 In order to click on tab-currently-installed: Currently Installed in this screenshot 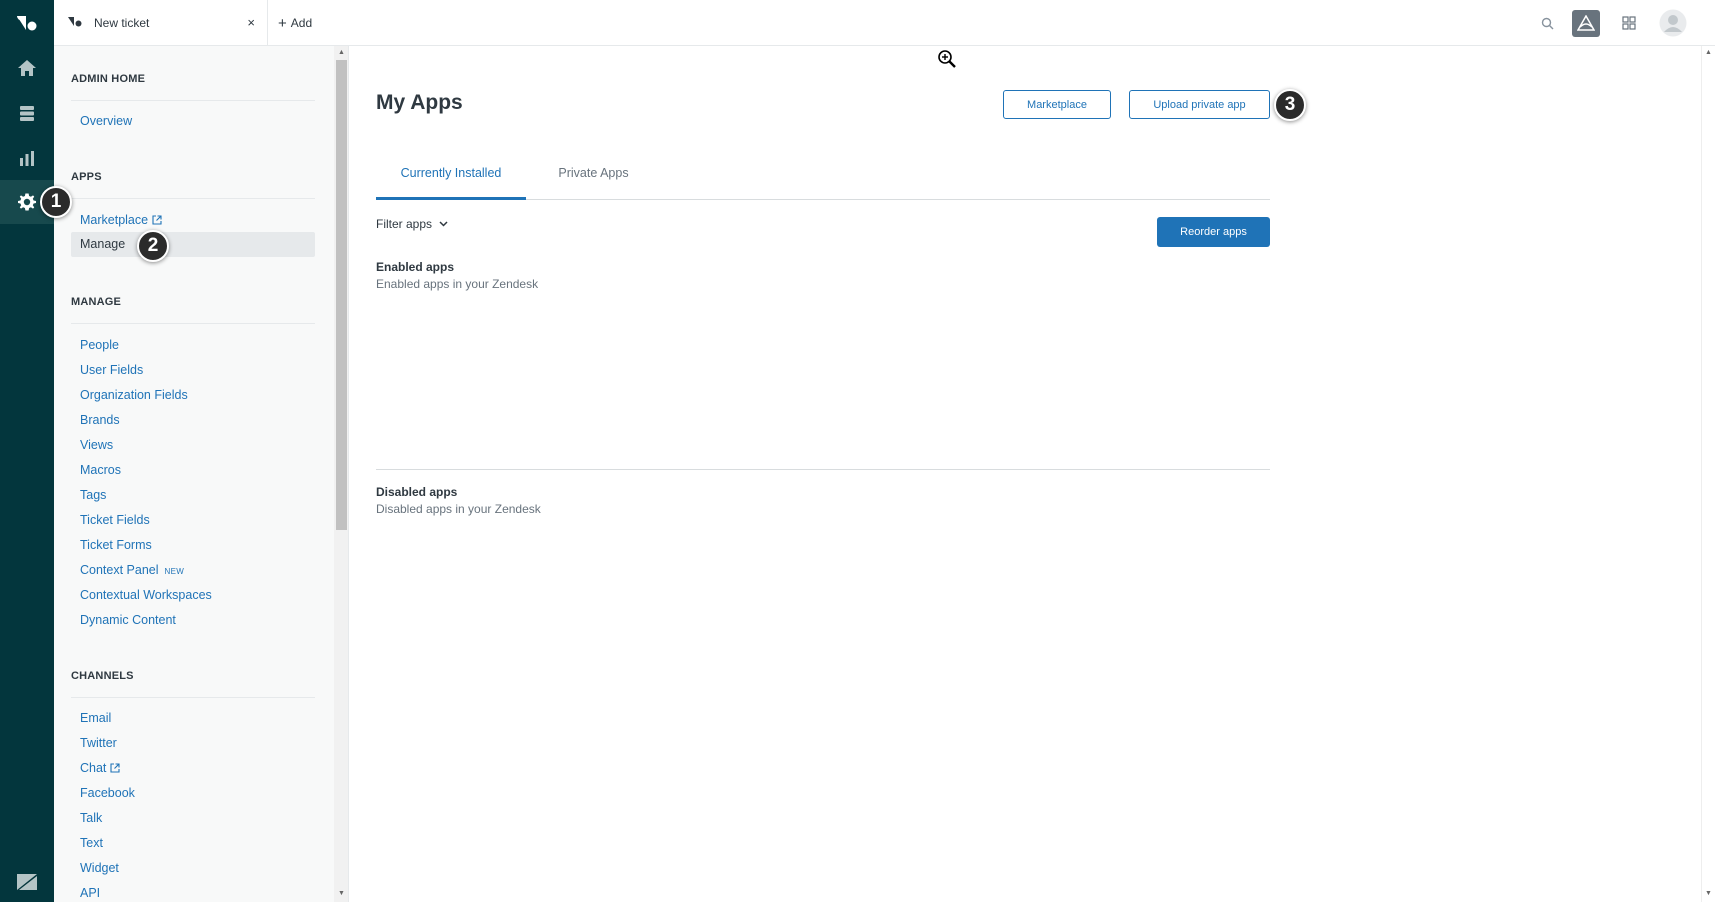, I will do `click(451, 177)`.